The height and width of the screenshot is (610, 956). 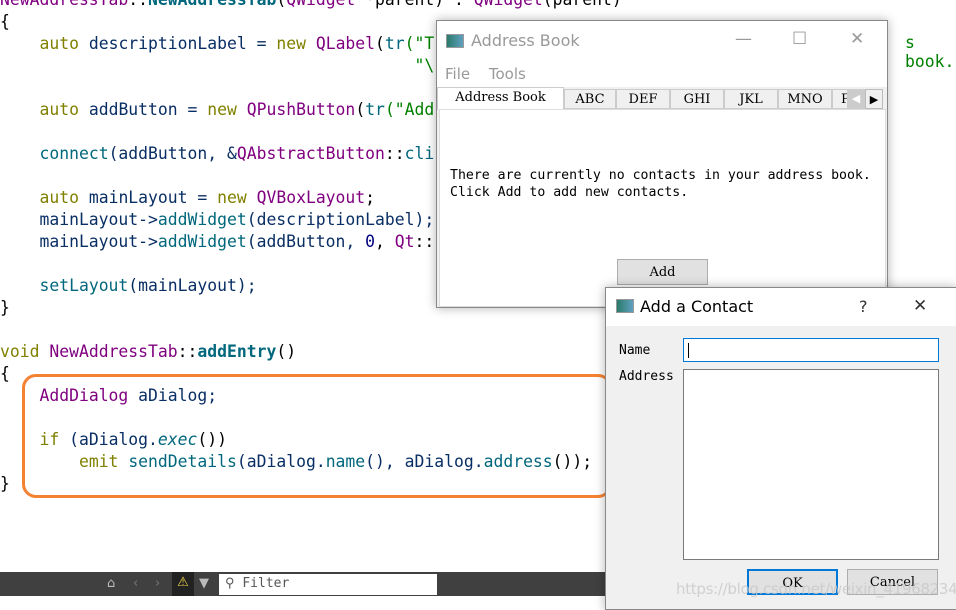 What do you see at coordinates (414, 4) in the screenshot?
I see `code-token: *parent) :` at bounding box center [414, 4].